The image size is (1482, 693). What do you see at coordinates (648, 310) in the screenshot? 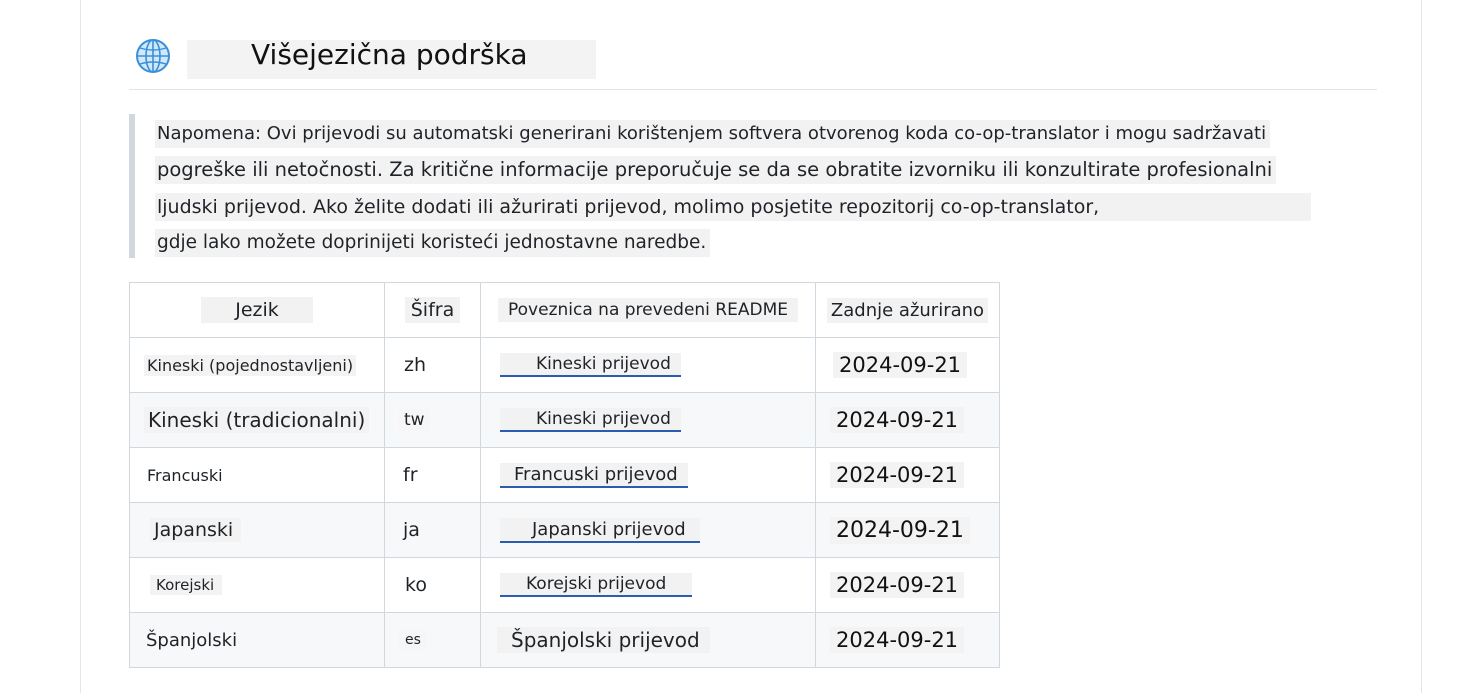
I see `header-link: Poveznica na prevedeni README` at bounding box center [648, 310].